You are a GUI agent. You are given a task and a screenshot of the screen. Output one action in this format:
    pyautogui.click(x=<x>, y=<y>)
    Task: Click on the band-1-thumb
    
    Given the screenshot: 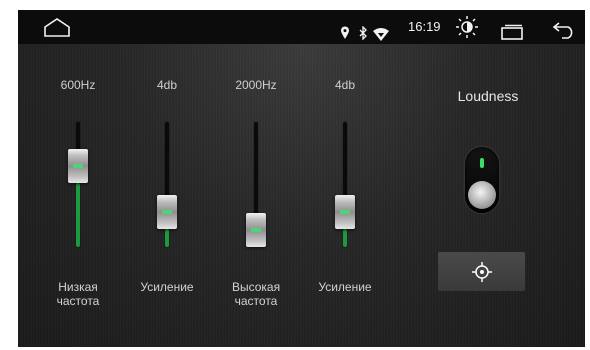 What is the action you would take?
    pyautogui.click(x=78, y=166)
    